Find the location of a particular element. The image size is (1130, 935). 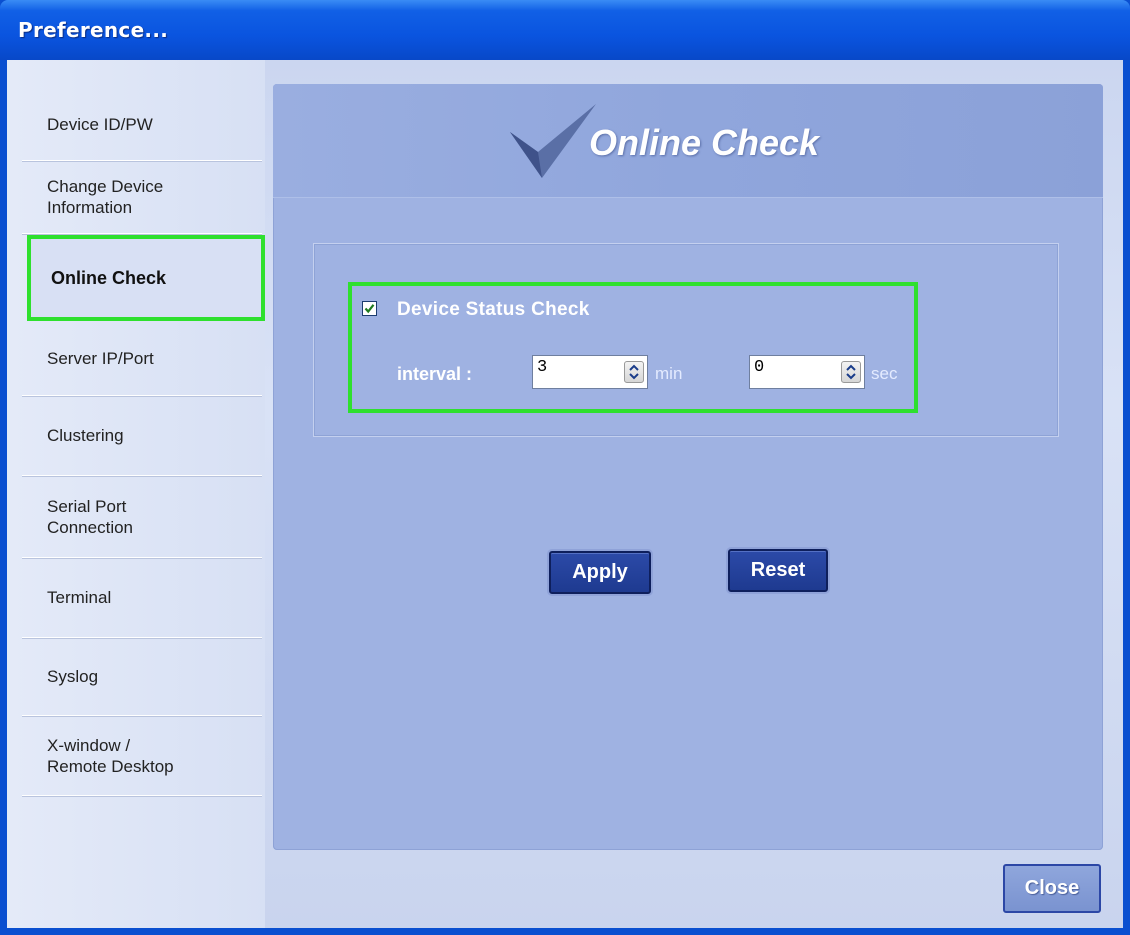

apply-button-label: Apply is located at coordinates (600, 572).